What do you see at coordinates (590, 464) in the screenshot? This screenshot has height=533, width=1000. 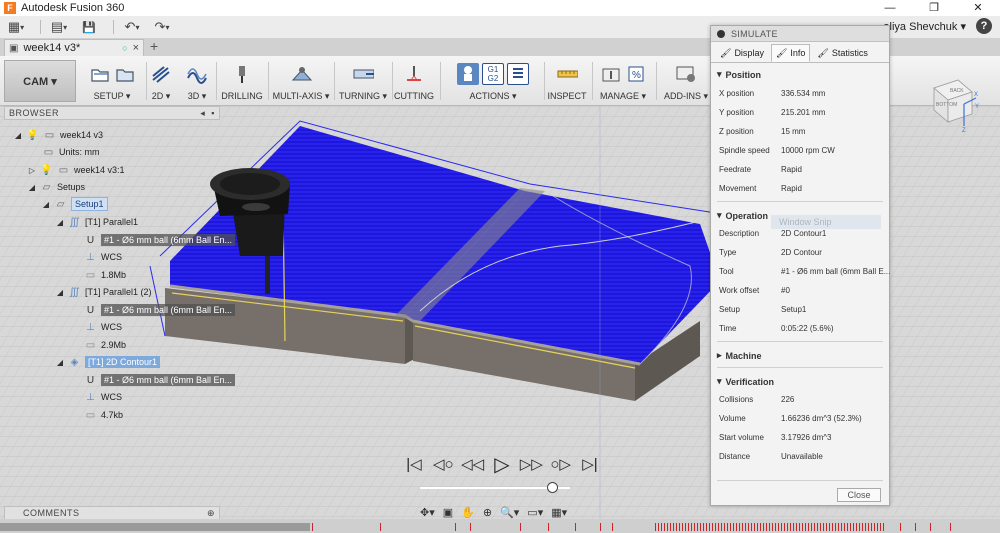 I see `go-to-end-button: ▷|` at bounding box center [590, 464].